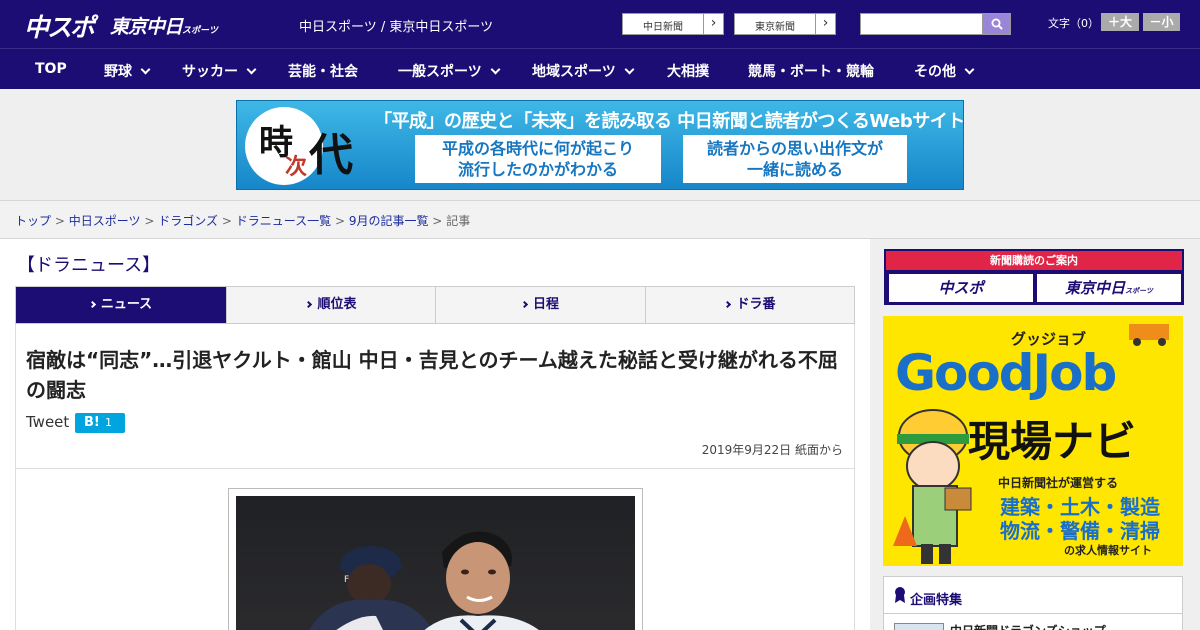  What do you see at coordinates (1033, 603) in the screenshot?
I see `feature-box: 企画特集 中日新聞ドラゴンズショップ` at bounding box center [1033, 603].